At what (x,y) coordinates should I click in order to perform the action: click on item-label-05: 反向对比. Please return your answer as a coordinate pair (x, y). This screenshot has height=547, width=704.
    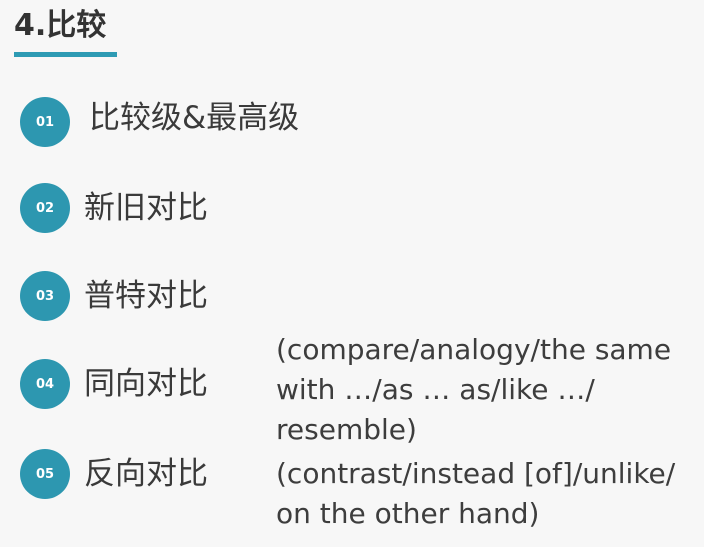
    Looking at the image, I should click on (146, 474).